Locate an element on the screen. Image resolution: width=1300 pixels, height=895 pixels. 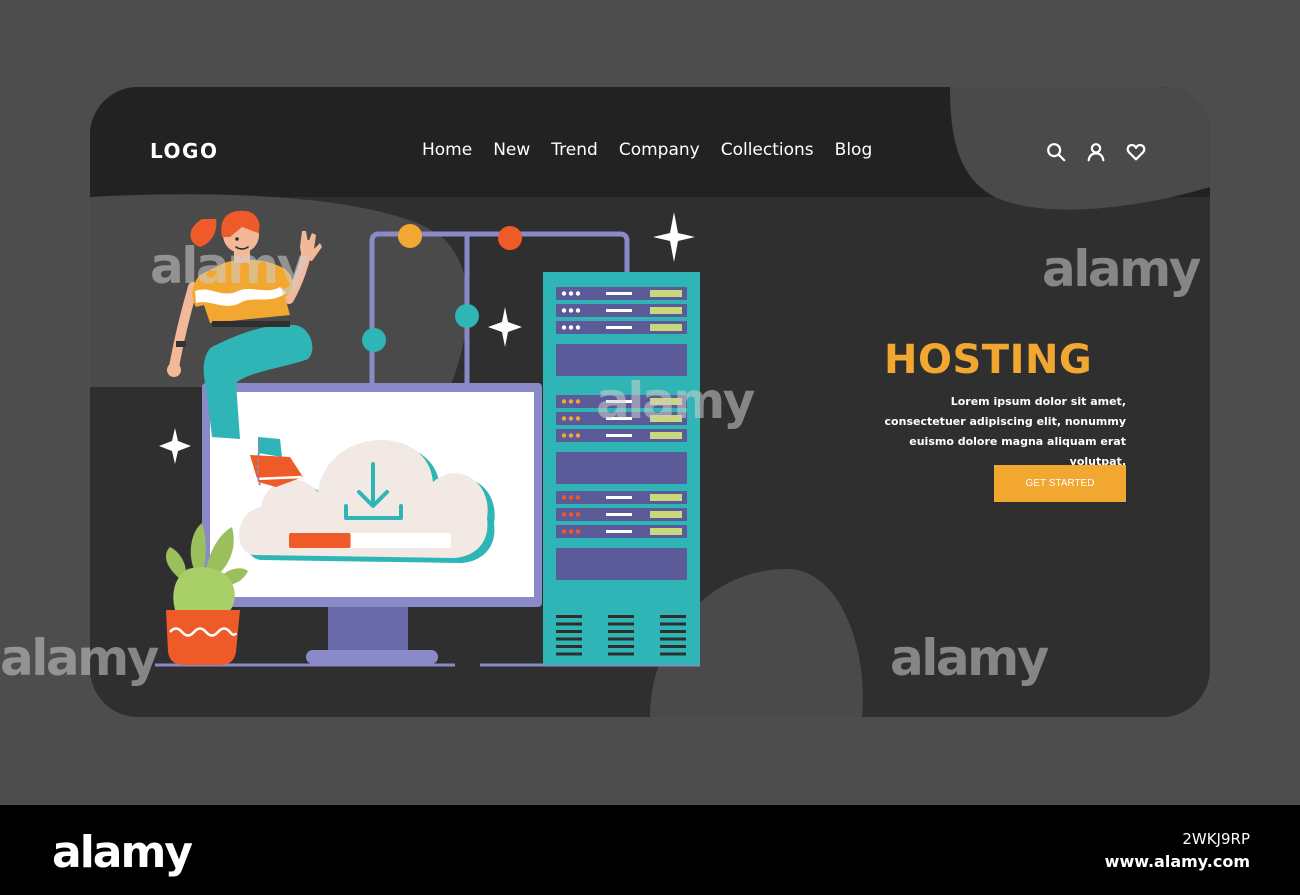
rack-units is located at coordinates (621, 412).